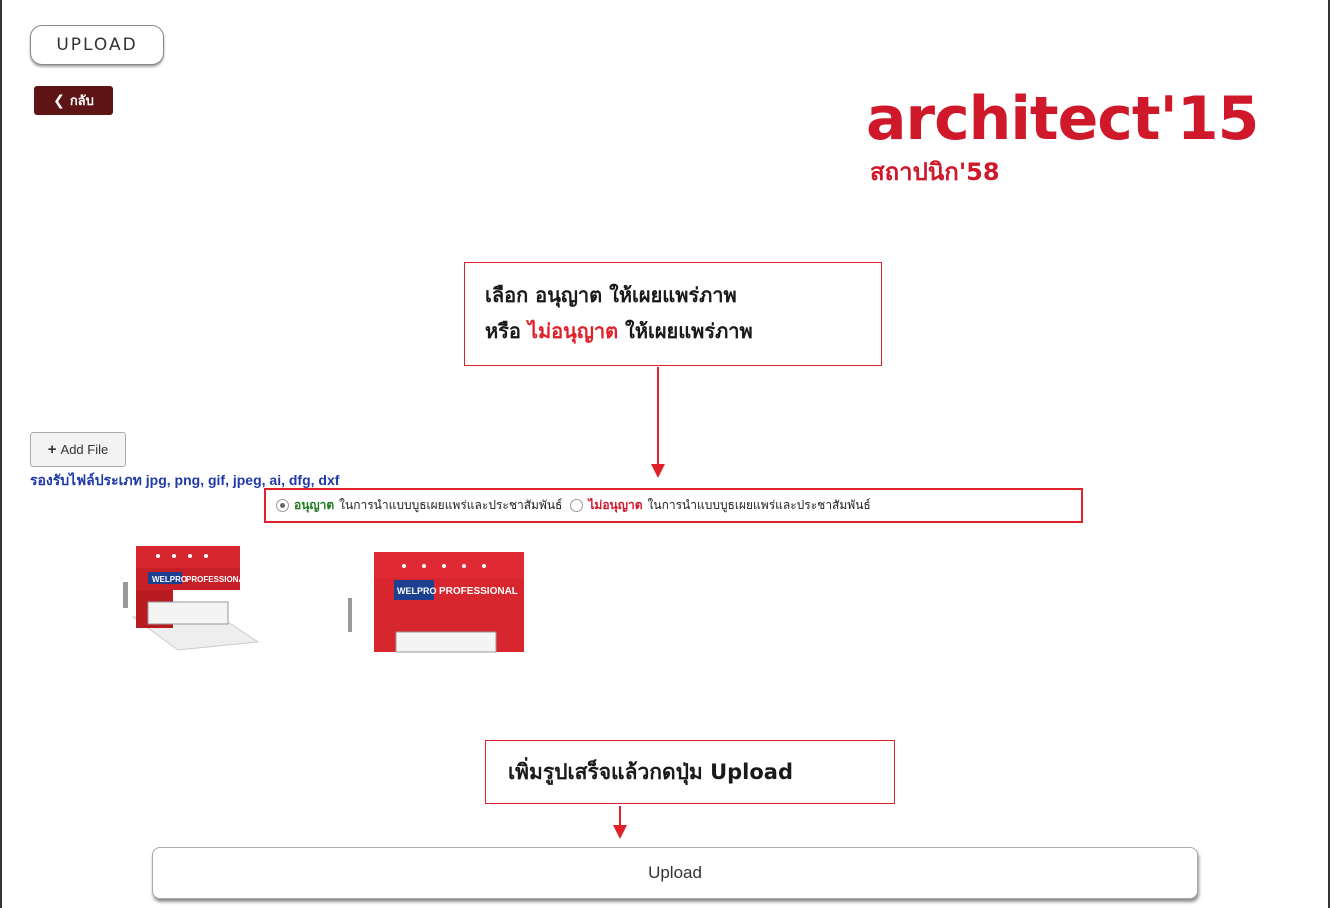 This screenshot has width=1330, height=908. I want to click on callout-line-2-suffix: ให้เผยแพร่ภาพ, so click(685, 331).